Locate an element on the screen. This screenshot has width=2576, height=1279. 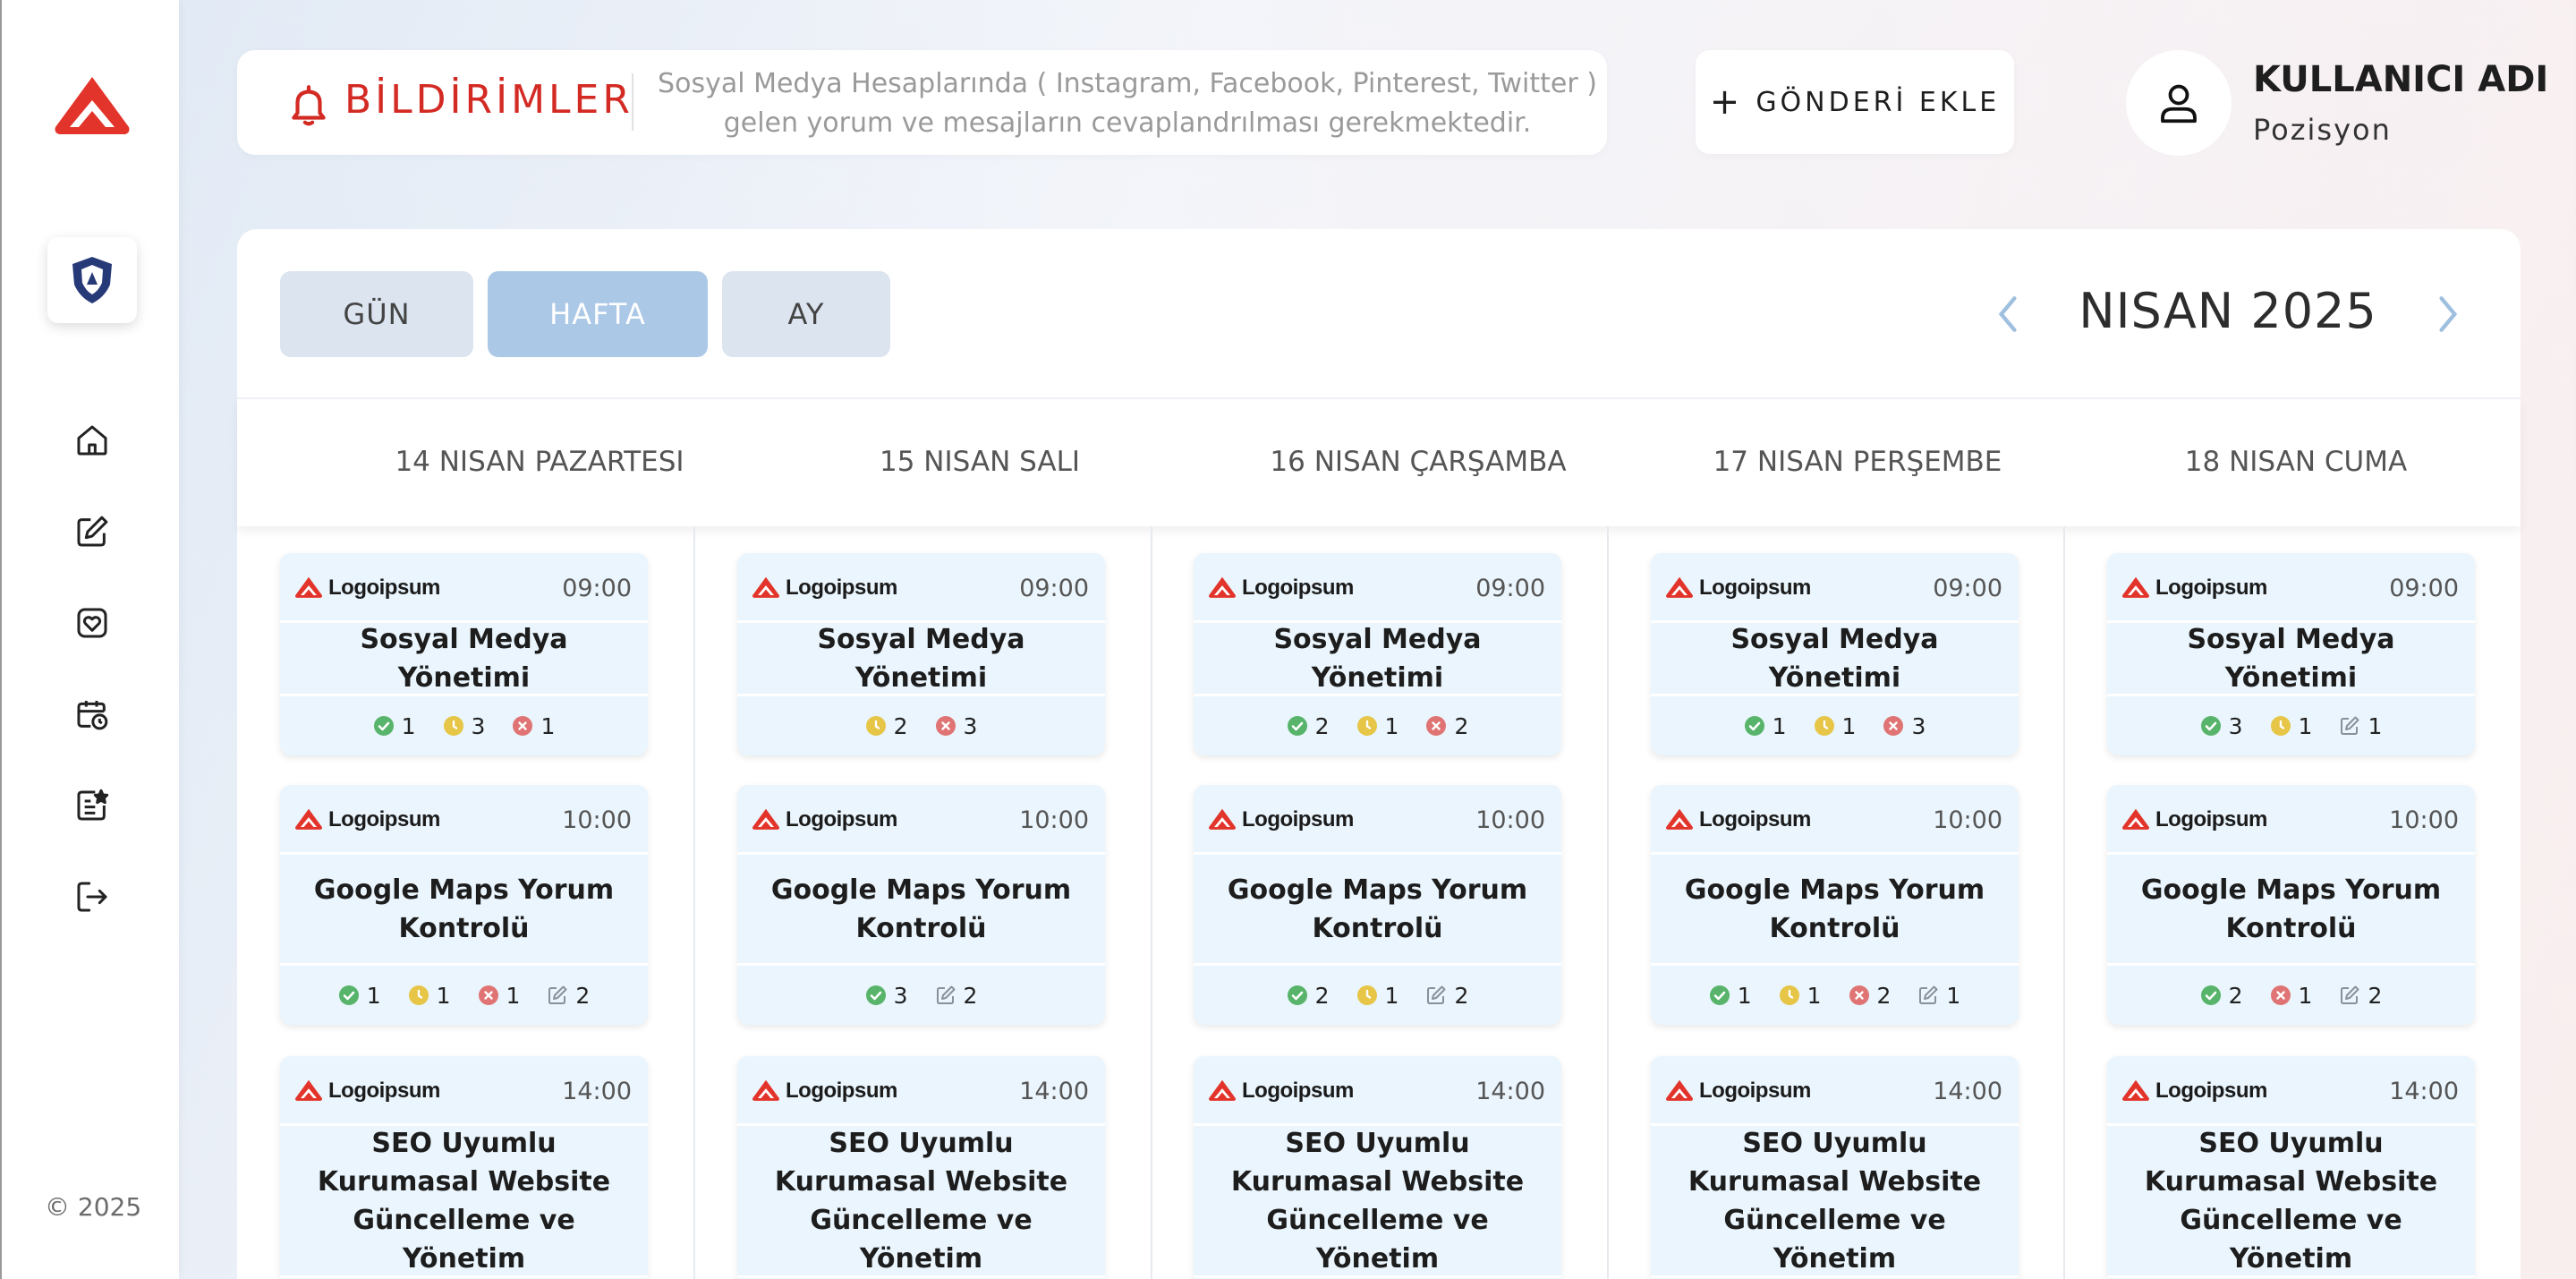
view-day-button: GÜN is located at coordinates (376, 314).